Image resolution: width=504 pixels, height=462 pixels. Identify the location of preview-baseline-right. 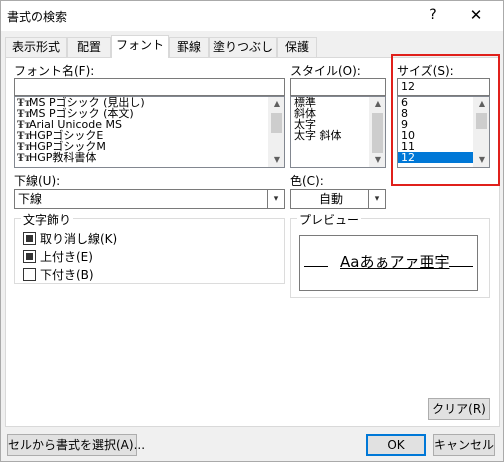
(461, 266).